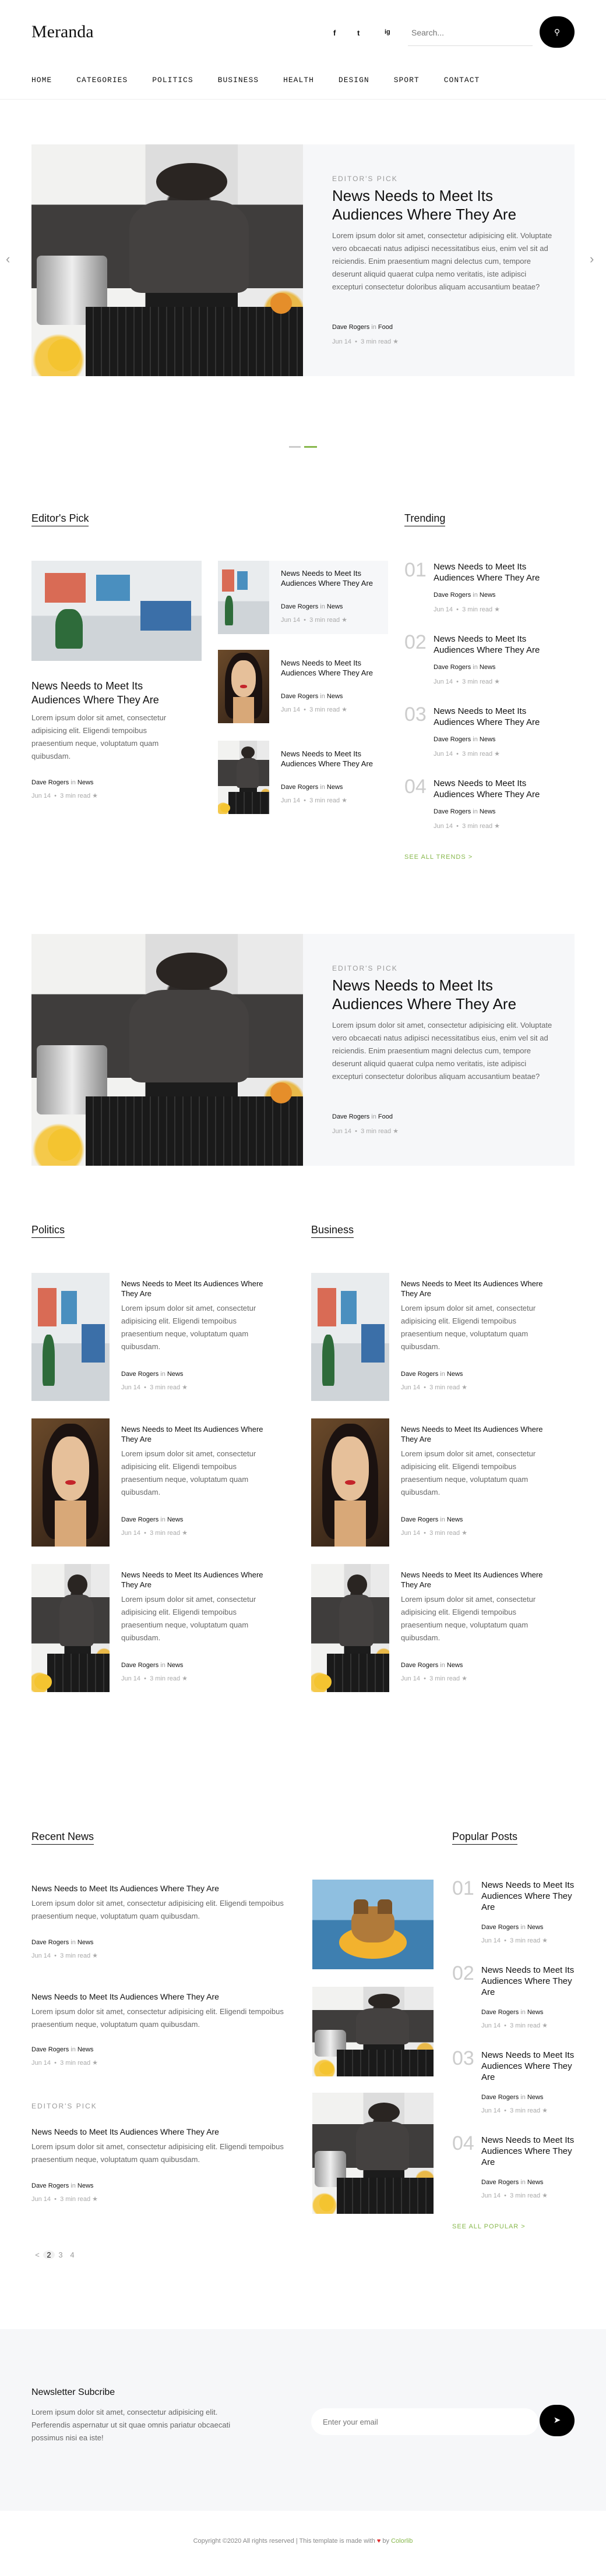 The height and width of the screenshot is (2576, 606). What do you see at coordinates (73, 2392) in the screenshot?
I see `newsletter-heading: Newsletter Subcribe` at bounding box center [73, 2392].